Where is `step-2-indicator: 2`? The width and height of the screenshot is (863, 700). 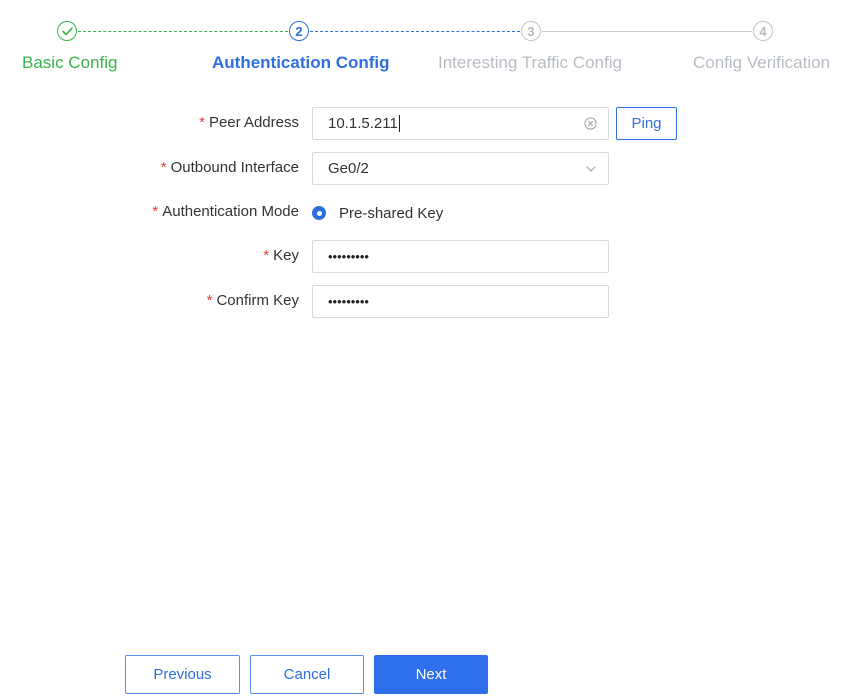 step-2-indicator: 2 is located at coordinates (299, 31).